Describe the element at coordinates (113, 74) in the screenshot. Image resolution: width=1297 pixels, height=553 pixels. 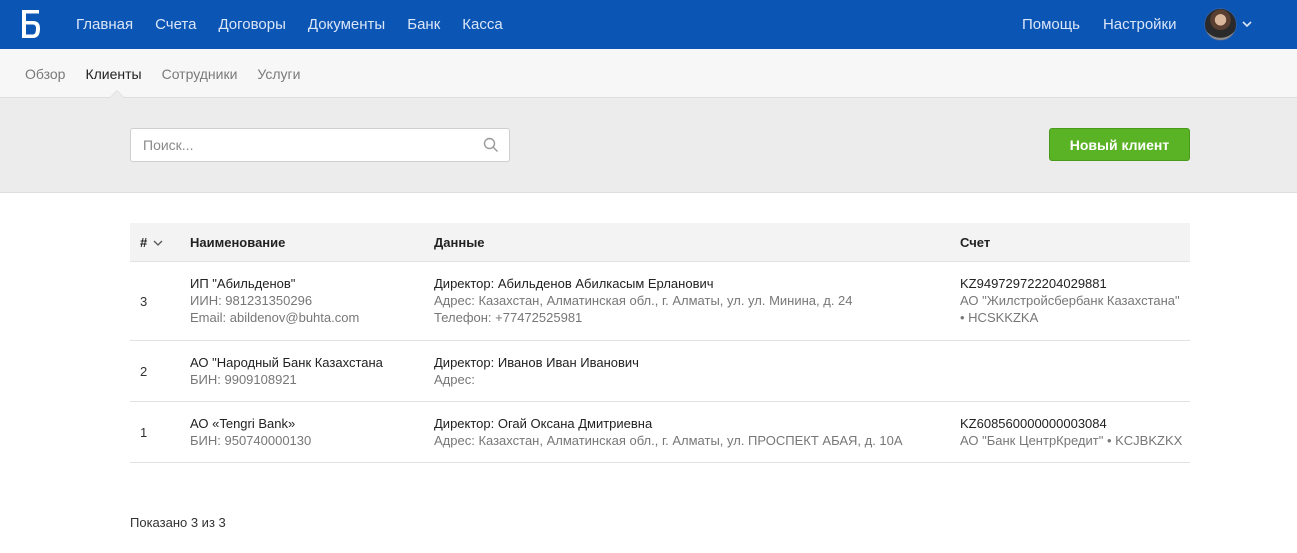
I see `tab-clients: Клиенты` at that location.